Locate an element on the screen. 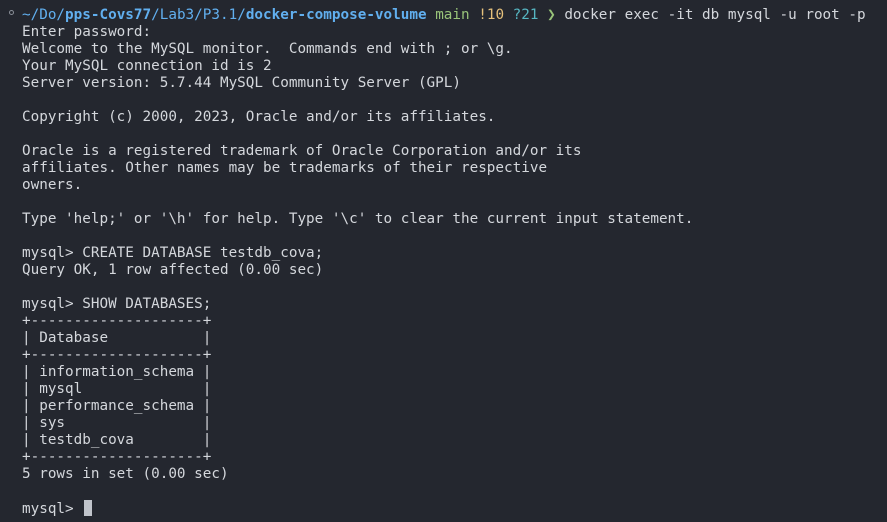 The width and height of the screenshot is (887, 522). mysql-command-line: mysql> SHOW DATABASES; is located at coordinates (117, 304).